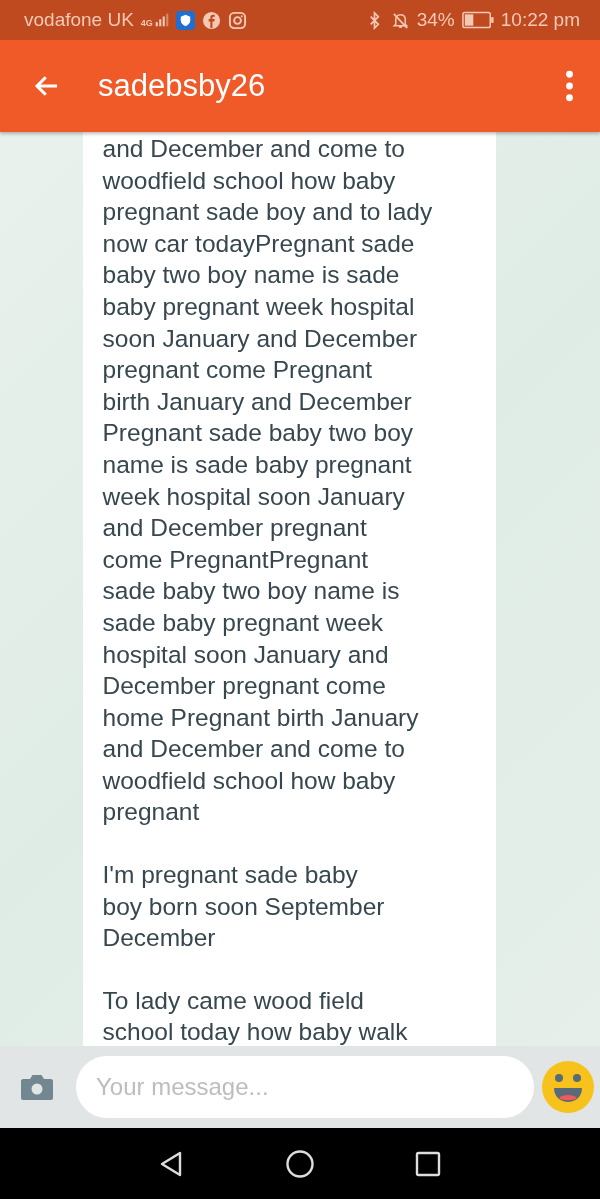  I want to click on battery-icon, so click(477, 20).